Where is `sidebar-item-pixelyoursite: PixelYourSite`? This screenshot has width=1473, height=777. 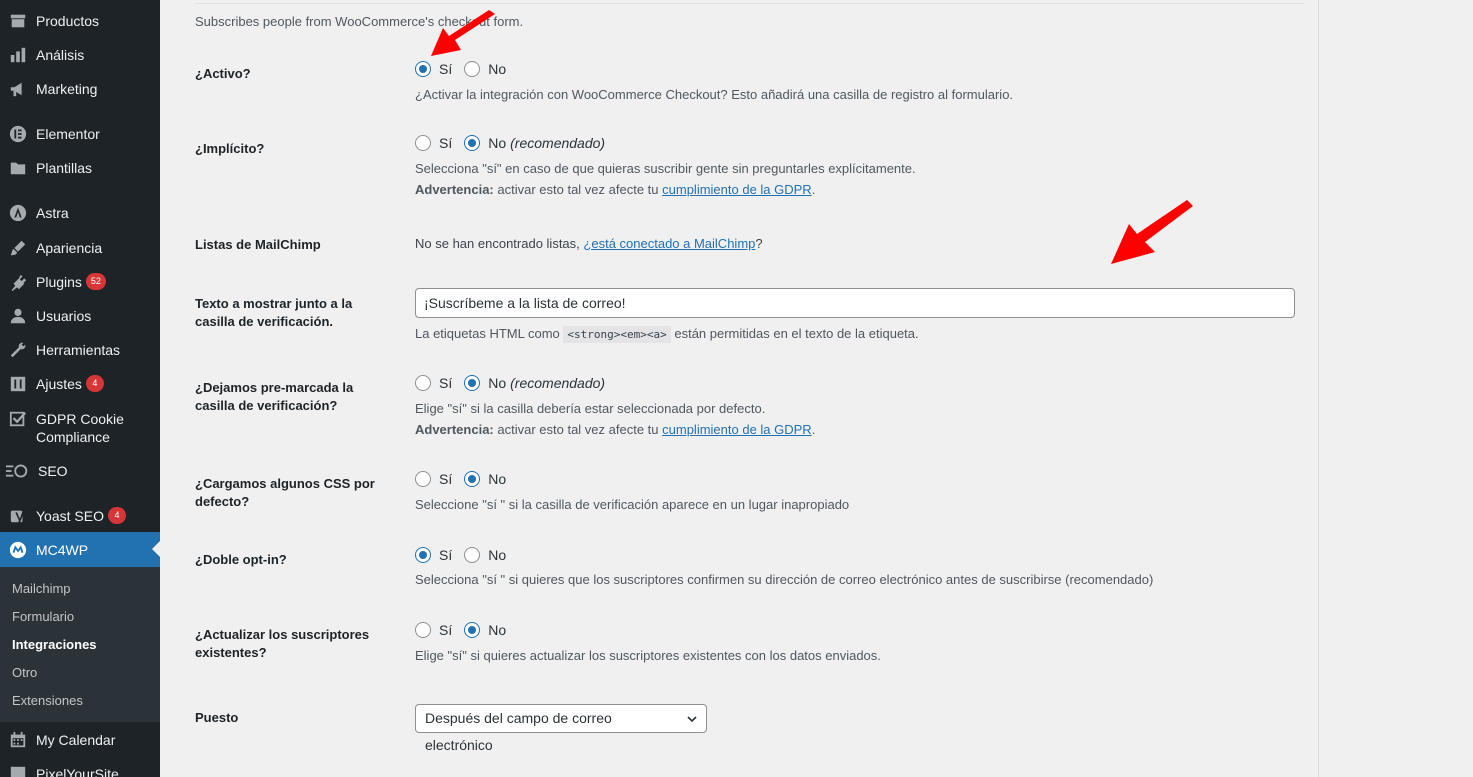
sidebar-item-pixelyoursite: PixelYourSite is located at coordinates (80, 770).